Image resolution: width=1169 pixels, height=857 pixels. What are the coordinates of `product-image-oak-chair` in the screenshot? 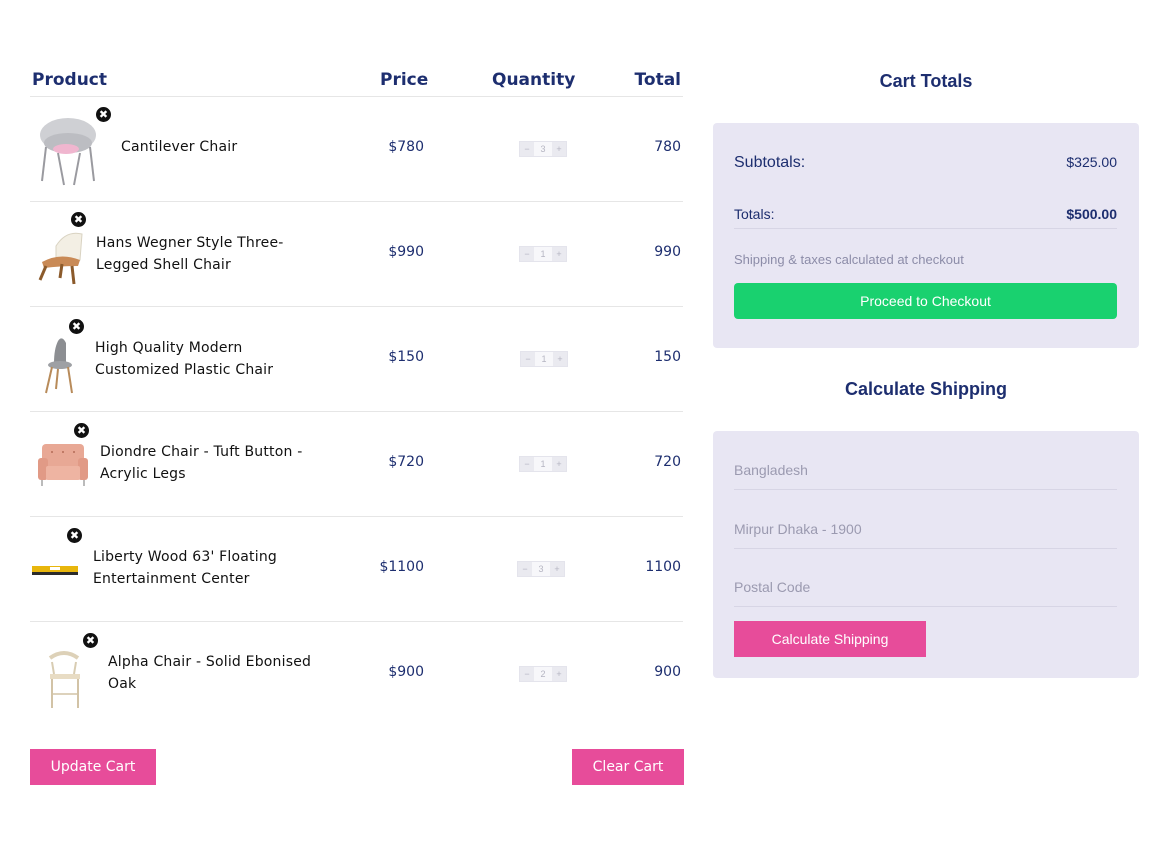 It's located at (69, 675).